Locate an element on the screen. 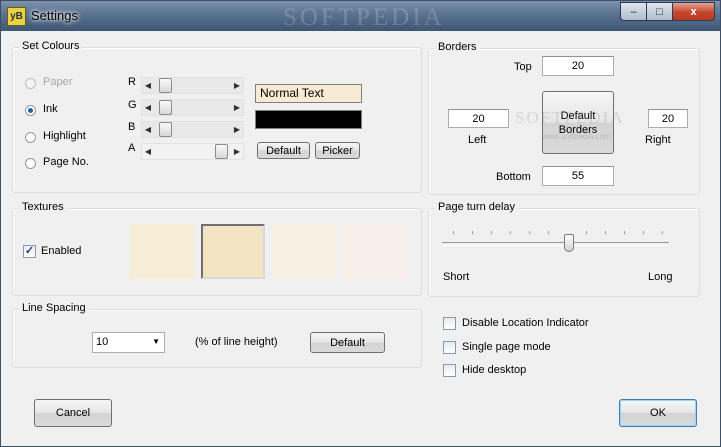  textures-title: Textures is located at coordinates (43, 207).